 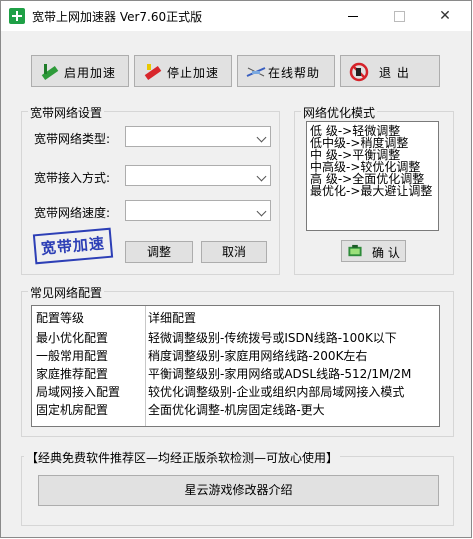 I want to click on online-help-label: 在线帮助, so click(x=294, y=73).